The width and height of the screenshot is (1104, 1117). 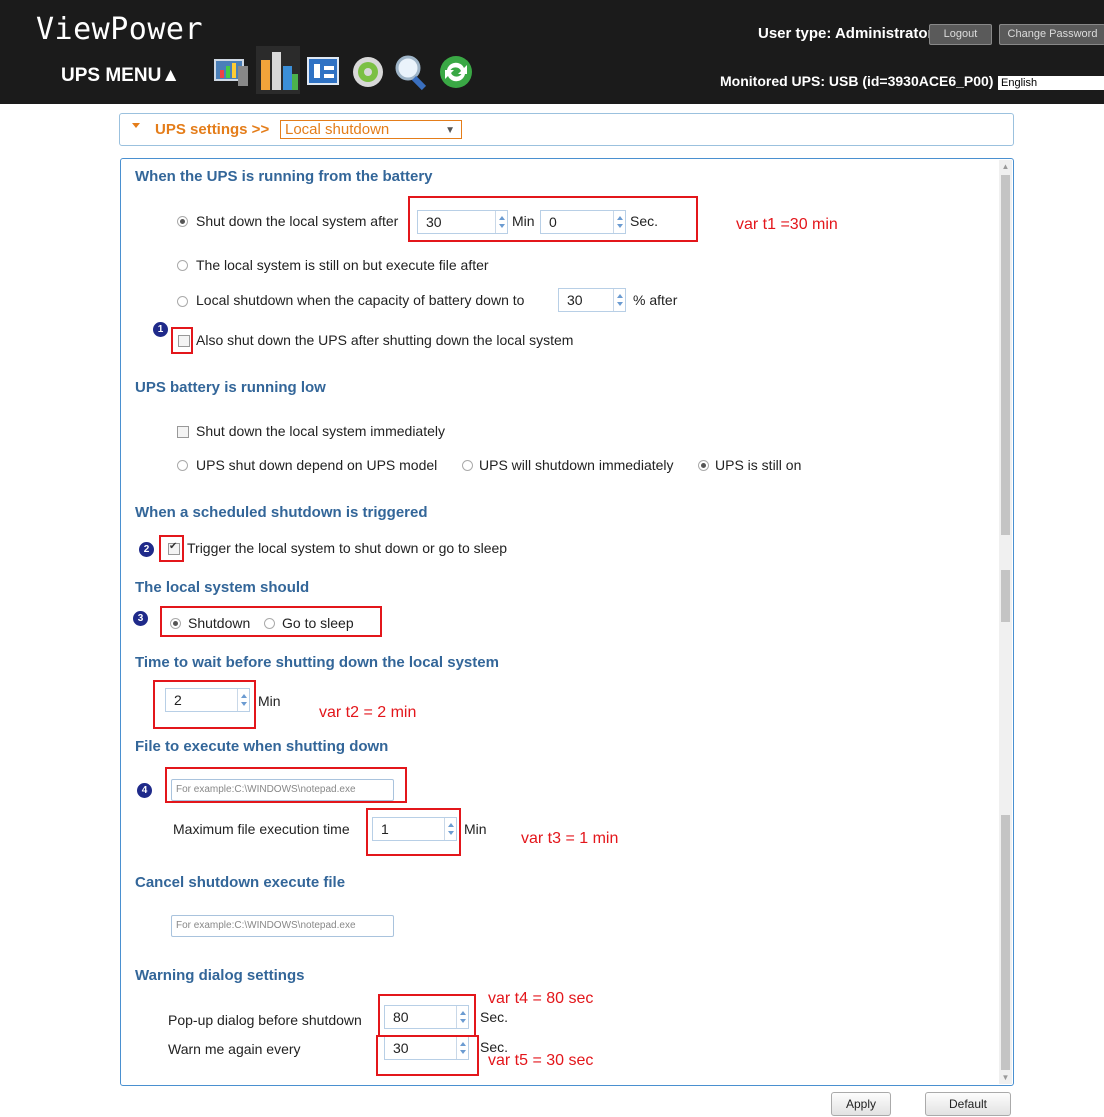 What do you see at coordinates (146, 549) in the screenshot?
I see `badge-2: 2` at bounding box center [146, 549].